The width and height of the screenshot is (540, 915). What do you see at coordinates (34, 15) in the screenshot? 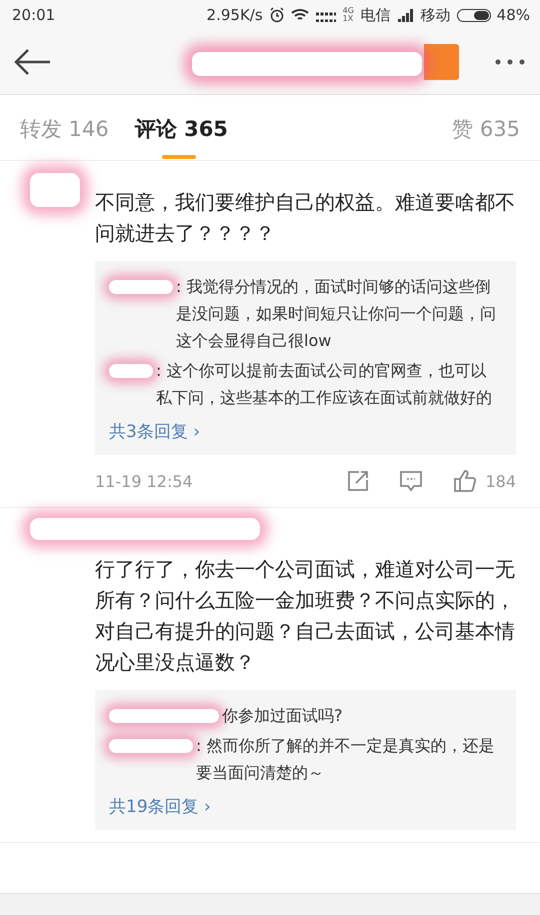
I see `clock-time: 20:01` at bounding box center [34, 15].